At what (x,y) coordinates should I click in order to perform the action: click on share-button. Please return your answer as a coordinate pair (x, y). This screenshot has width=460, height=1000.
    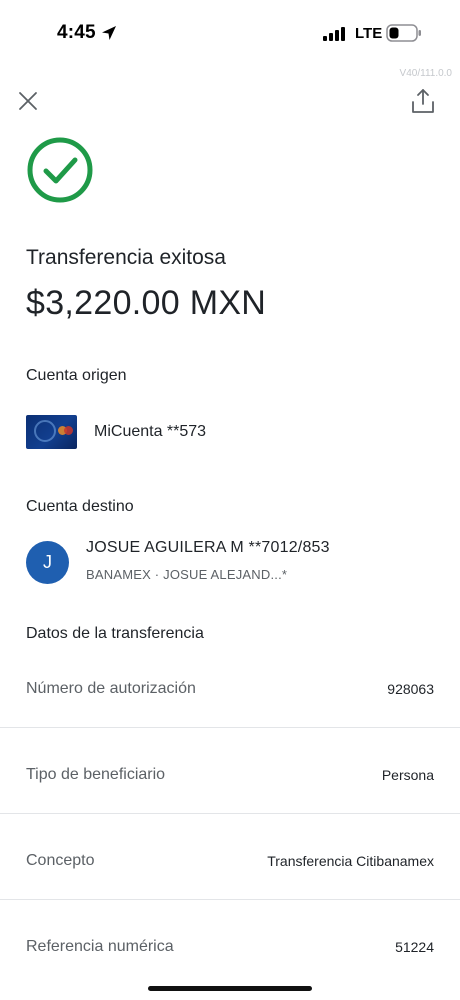
    Looking at the image, I should click on (423, 101).